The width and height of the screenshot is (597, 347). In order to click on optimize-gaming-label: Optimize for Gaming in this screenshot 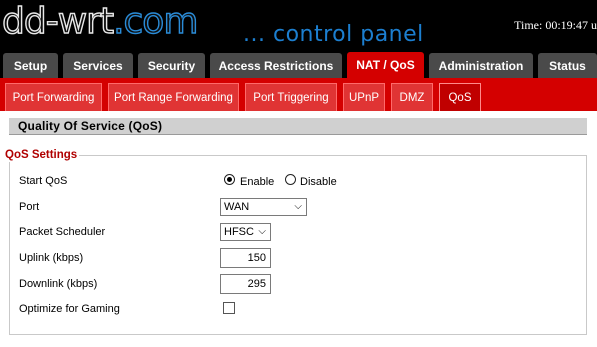, I will do `click(69, 309)`.